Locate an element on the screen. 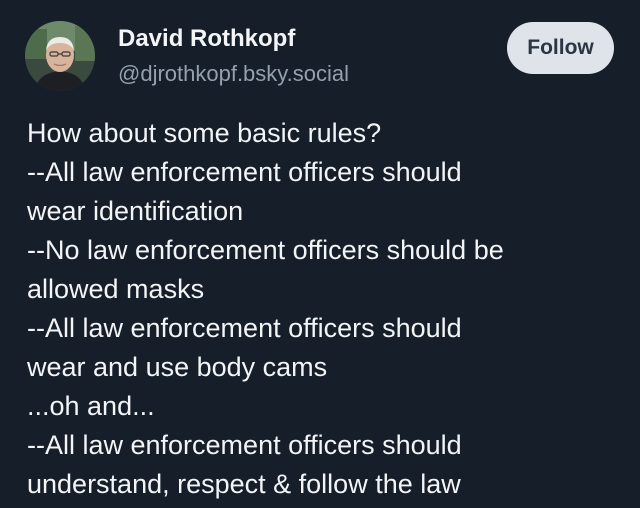 The width and height of the screenshot is (640, 508). post-line: wear and use body cams is located at coordinates (177, 367).